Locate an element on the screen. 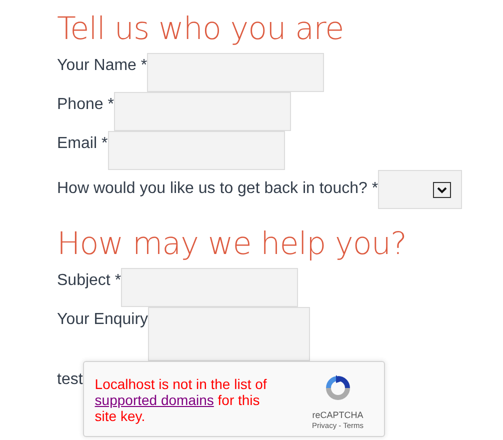  field-label: test is located at coordinates (70, 379).